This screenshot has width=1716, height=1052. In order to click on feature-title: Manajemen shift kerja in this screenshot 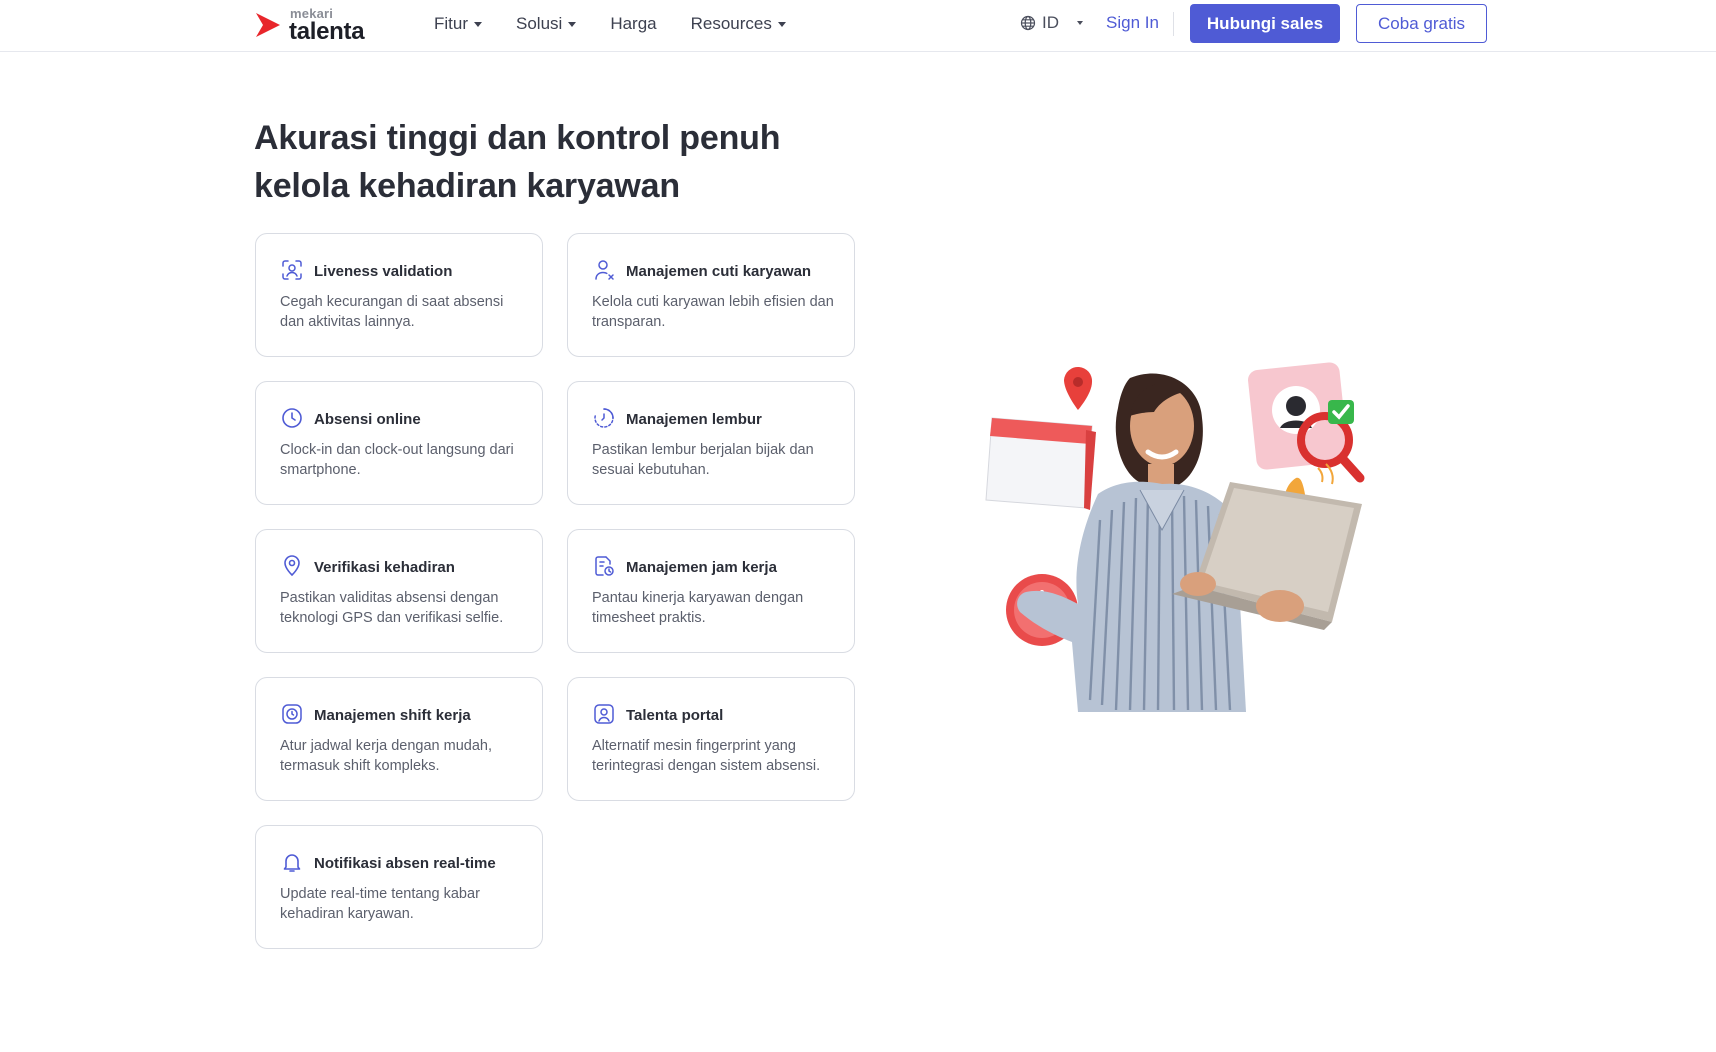, I will do `click(392, 715)`.